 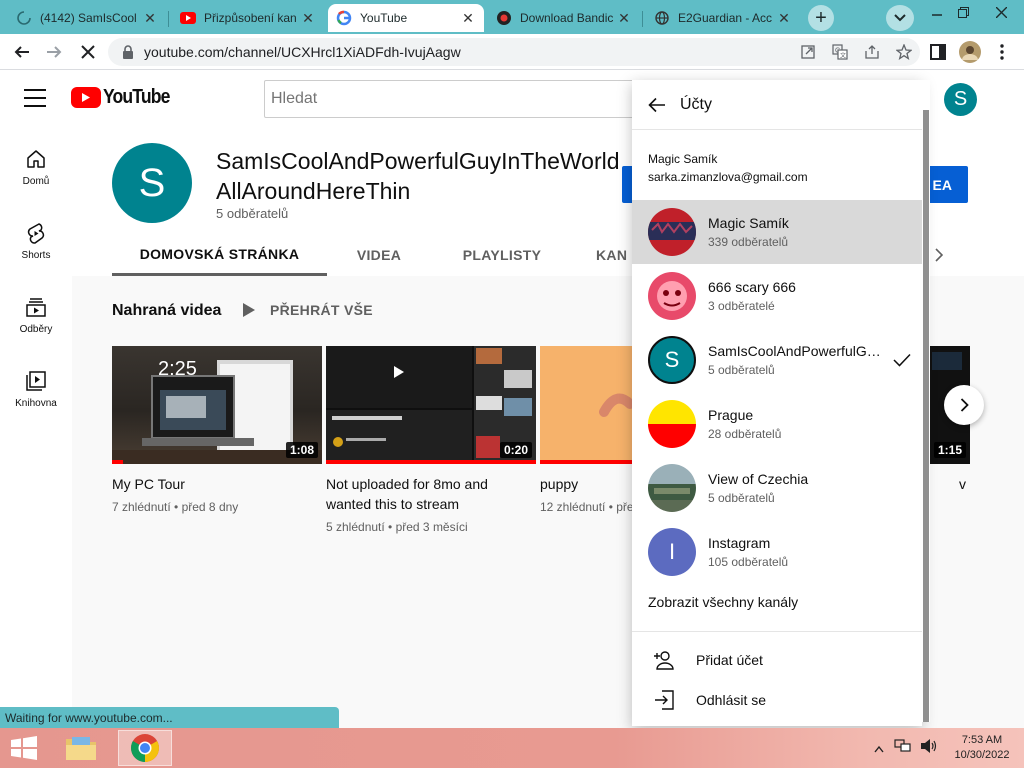 What do you see at coordinates (739, 543) in the screenshot?
I see `account-name: Instagram` at bounding box center [739, 543].